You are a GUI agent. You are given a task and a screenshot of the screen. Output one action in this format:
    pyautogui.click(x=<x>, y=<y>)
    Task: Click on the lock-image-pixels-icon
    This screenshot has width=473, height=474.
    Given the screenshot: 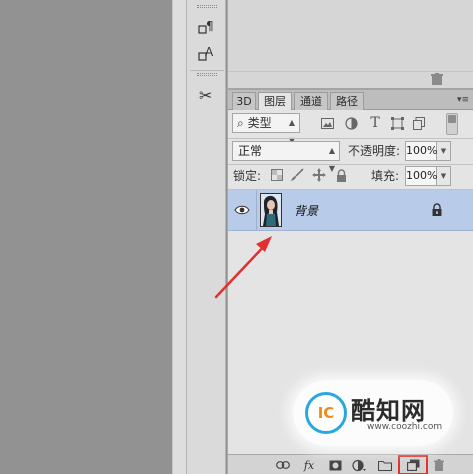 What is the action you would take?
    pyautogui.click(x=297, y=175)
    